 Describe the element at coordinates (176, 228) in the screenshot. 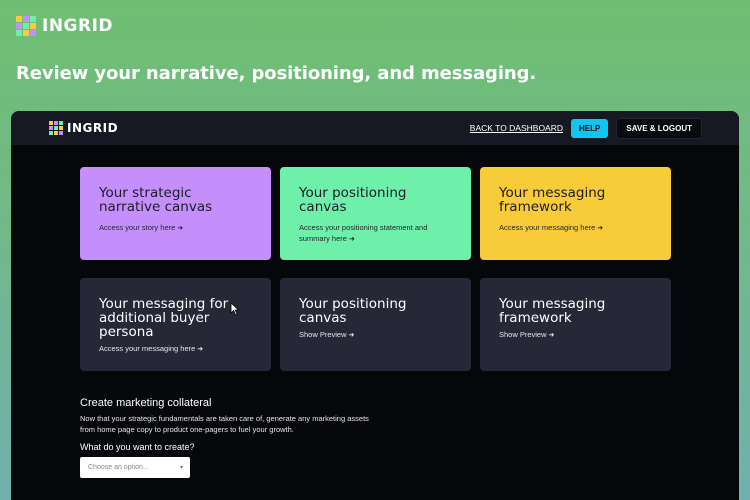

I see `card-link: Access your story here ➜` at that location.